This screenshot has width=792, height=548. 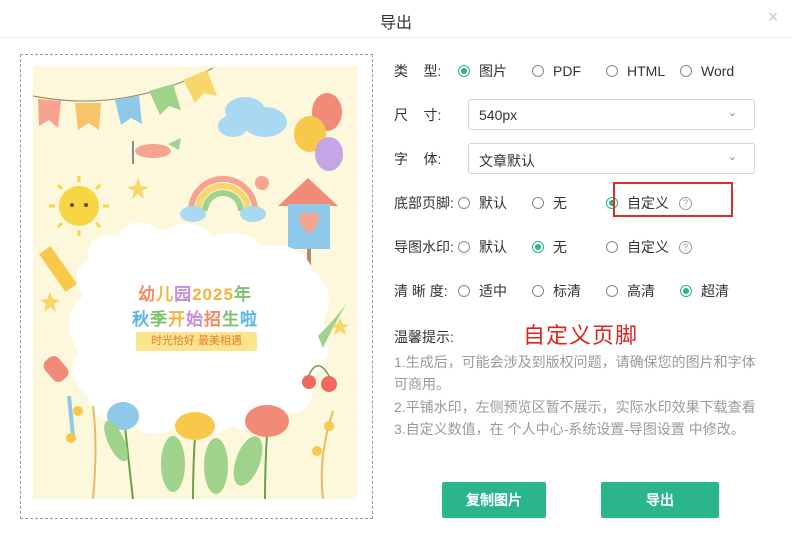 I want to click on dialog-title: 导出, so click(x=395, y=23).